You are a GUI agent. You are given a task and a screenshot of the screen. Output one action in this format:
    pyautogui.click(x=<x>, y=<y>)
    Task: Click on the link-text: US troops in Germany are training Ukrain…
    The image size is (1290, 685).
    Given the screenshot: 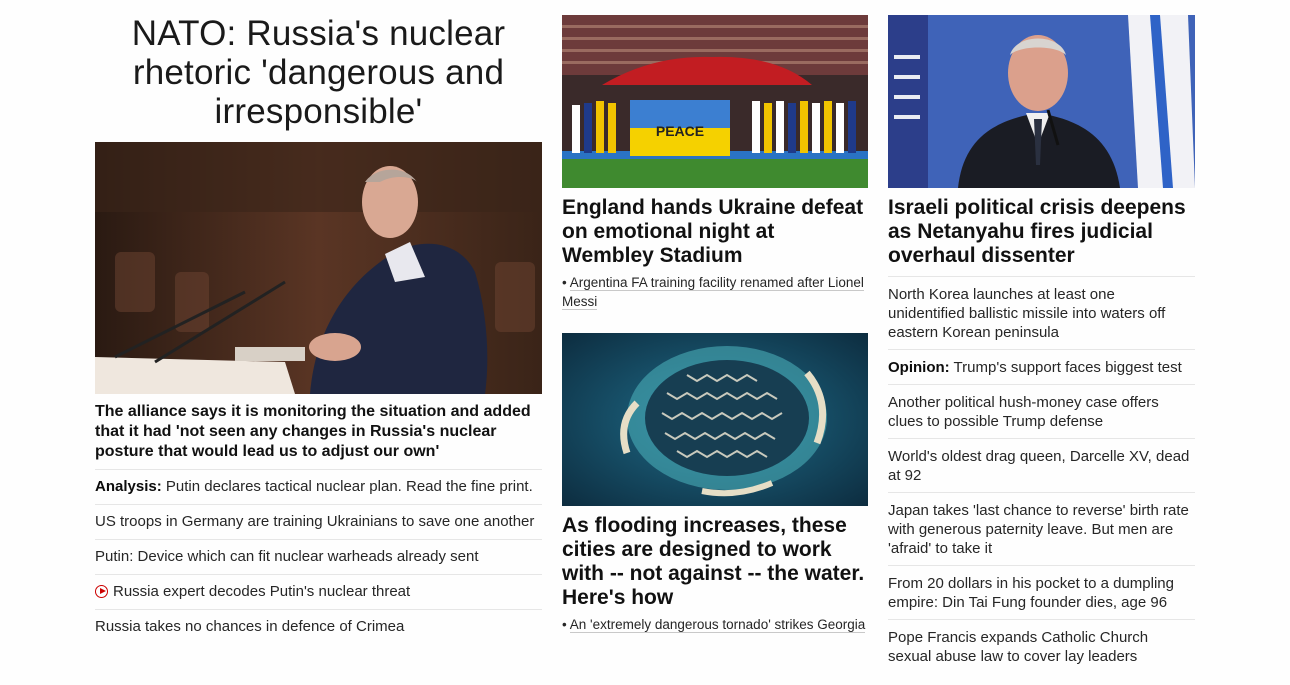 What is the action you would take?
    pyautogui.click(x=315, y=521)
    